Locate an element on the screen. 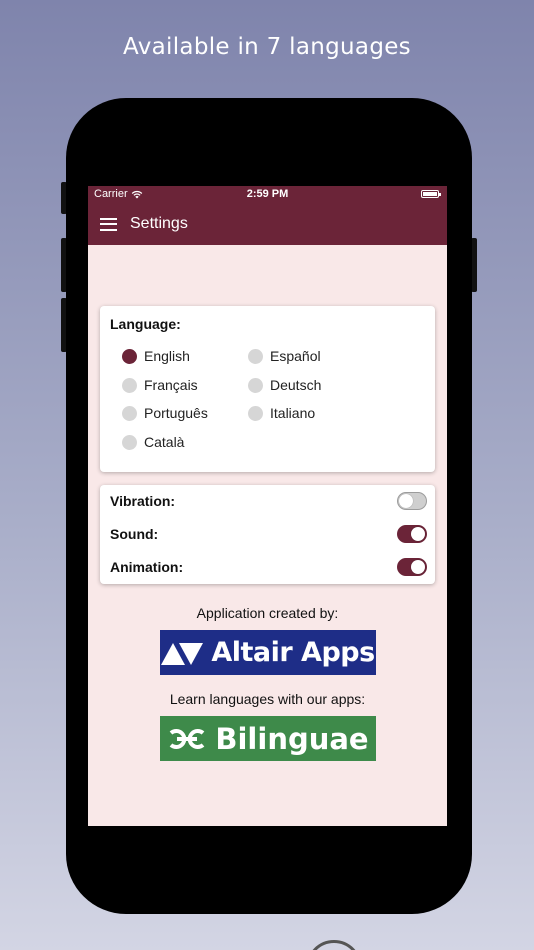 This screenshot has width=534, height=950. bilinguae-brand-text: Bilinguae is located at coordinates (292, 738).